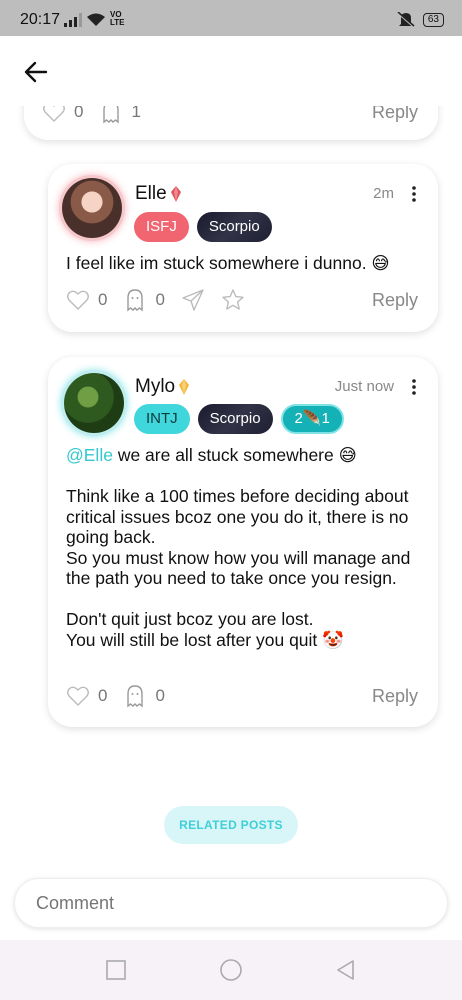  Describe the element at coordinates (231, 71) in the screenshot. I see `top-bar` at that location.